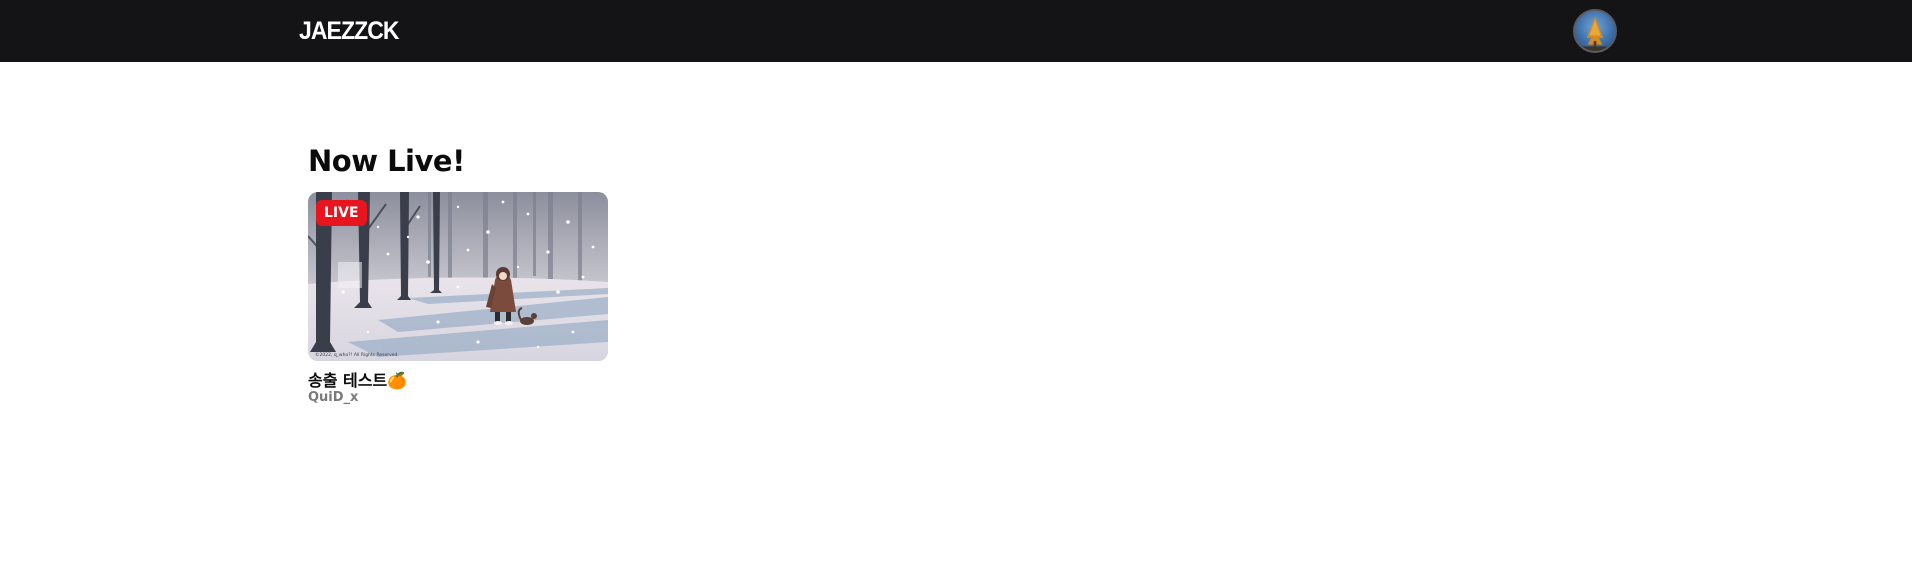 This screenshot has height=564, width=1912. What do you see at coordinates (956, 31) in the screenshot?
I see `top-navigation-bar: JAEZZCK` at bounding box center [956, 31].